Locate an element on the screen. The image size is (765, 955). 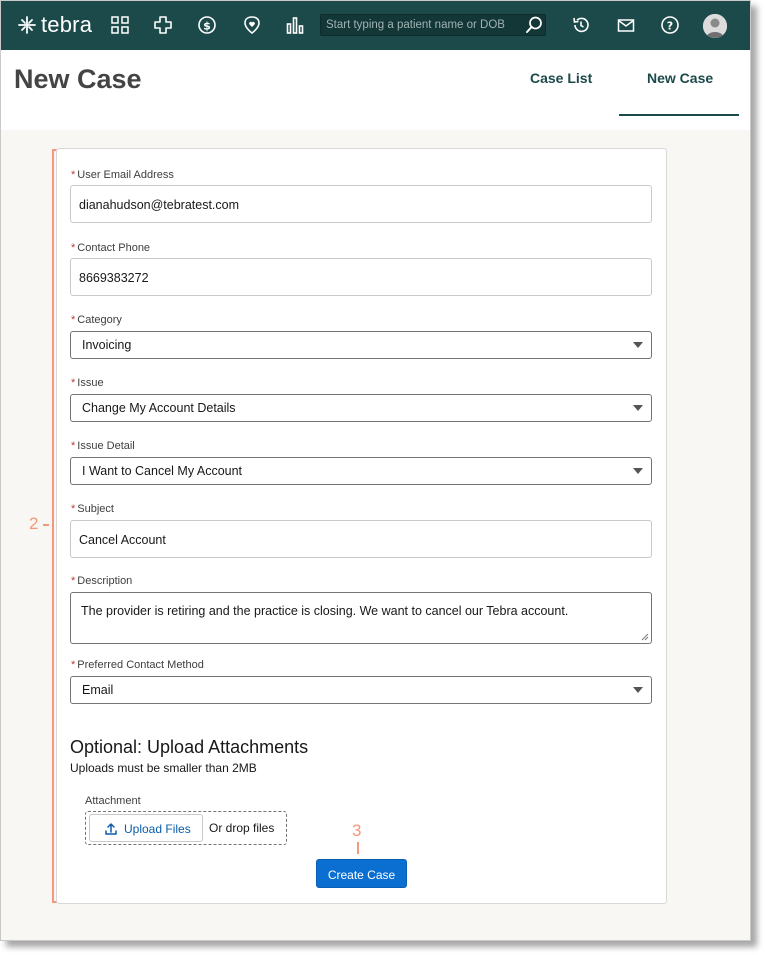
attachments-section-title: Optional: Upload Attachments is located at coordinates (189, 747).